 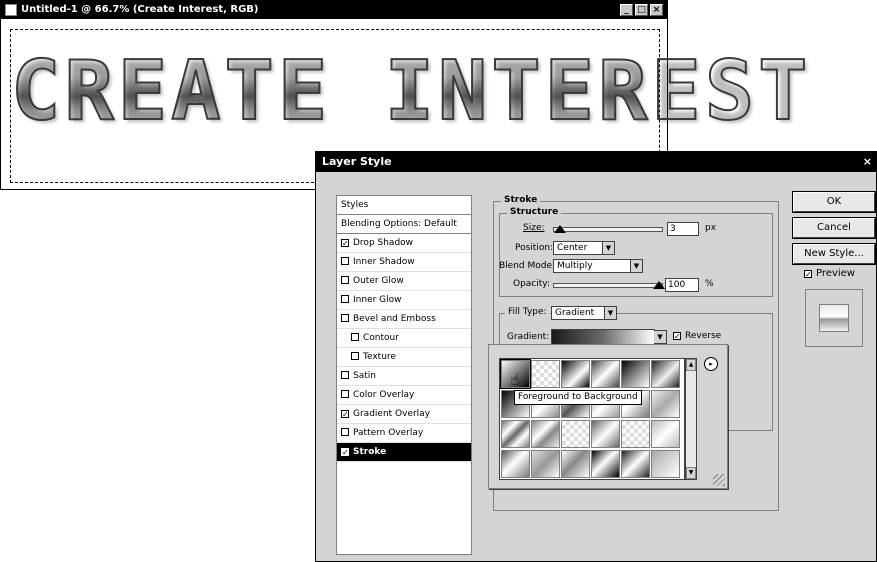 I want to click on position-value: Center, so click(x=572, y=248).